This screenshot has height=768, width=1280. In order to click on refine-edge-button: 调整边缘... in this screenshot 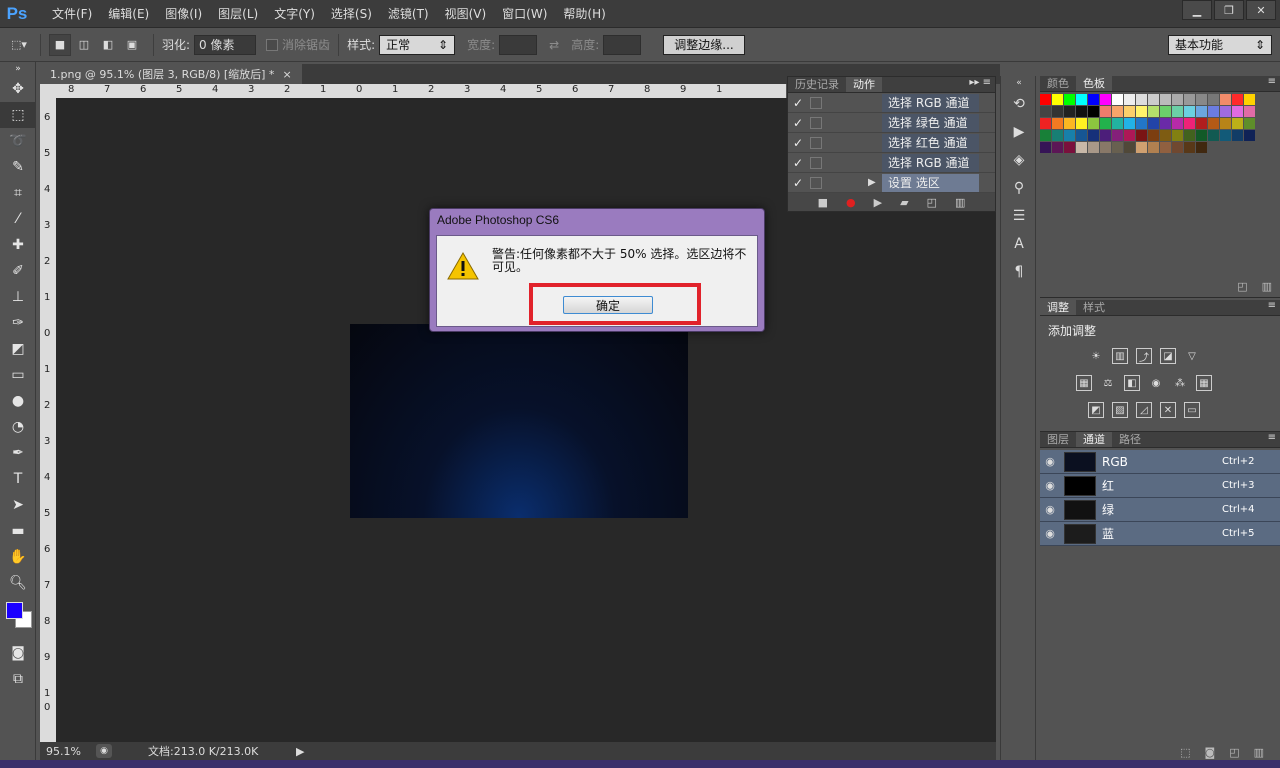, I will do `click(704, 44)`.